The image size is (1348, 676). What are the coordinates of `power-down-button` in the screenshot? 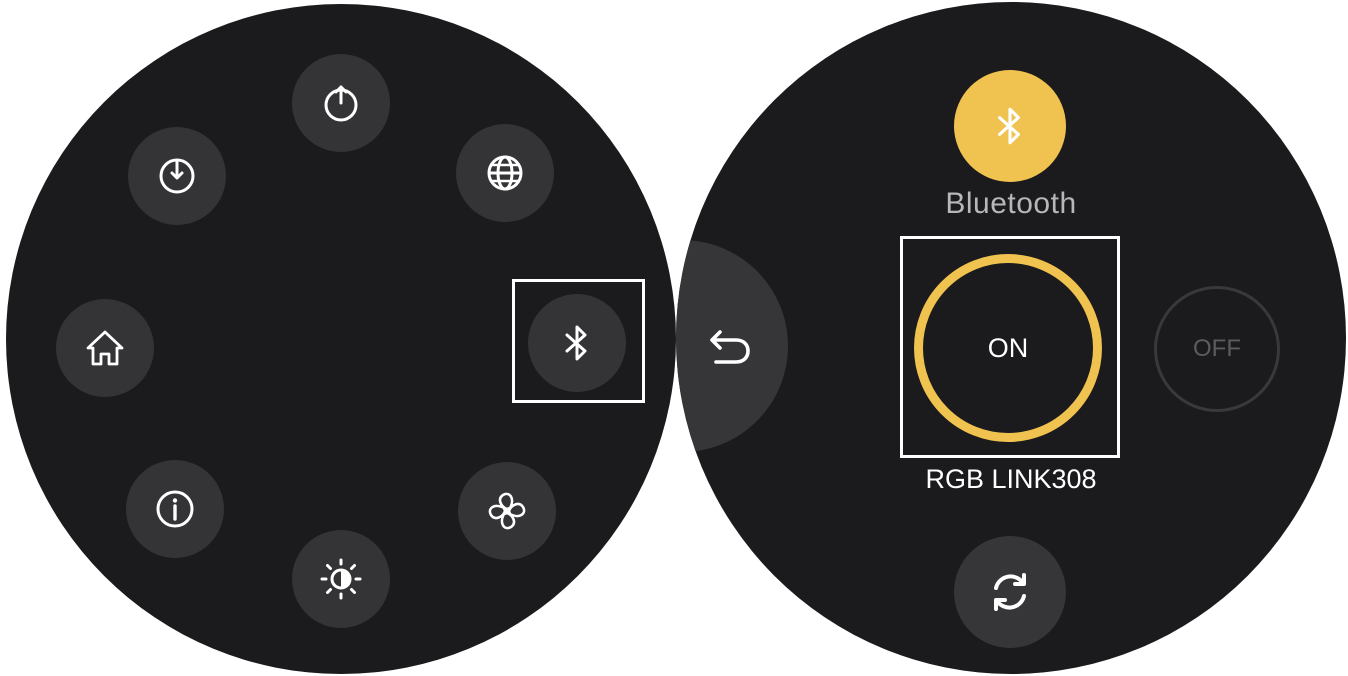 It's located at (177, 176).